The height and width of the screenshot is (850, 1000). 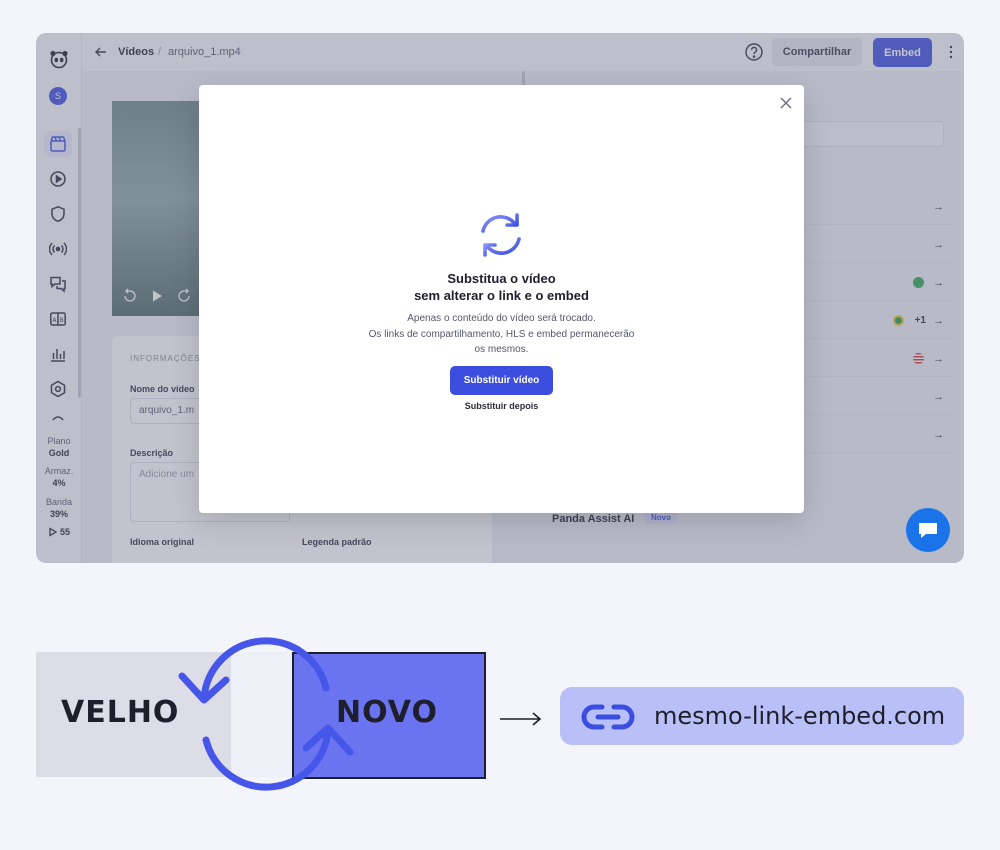 I want to click on link-icon, so click(x=608, y=717).